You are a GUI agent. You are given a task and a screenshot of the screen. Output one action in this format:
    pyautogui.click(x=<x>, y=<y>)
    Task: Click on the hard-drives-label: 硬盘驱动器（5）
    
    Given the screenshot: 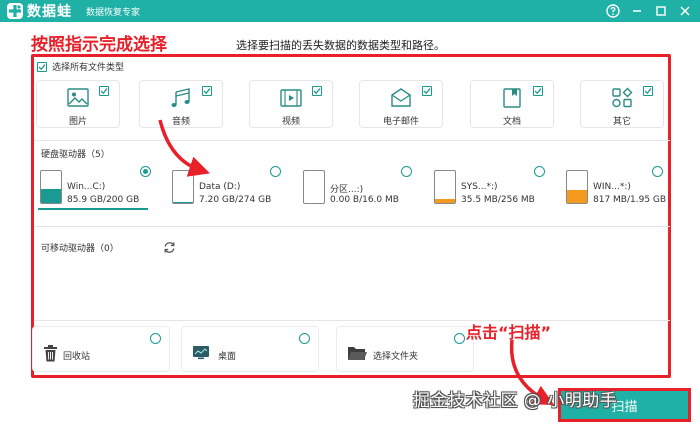 What is the action you would take?
    pyautogui.click(x=75, y=155)
    